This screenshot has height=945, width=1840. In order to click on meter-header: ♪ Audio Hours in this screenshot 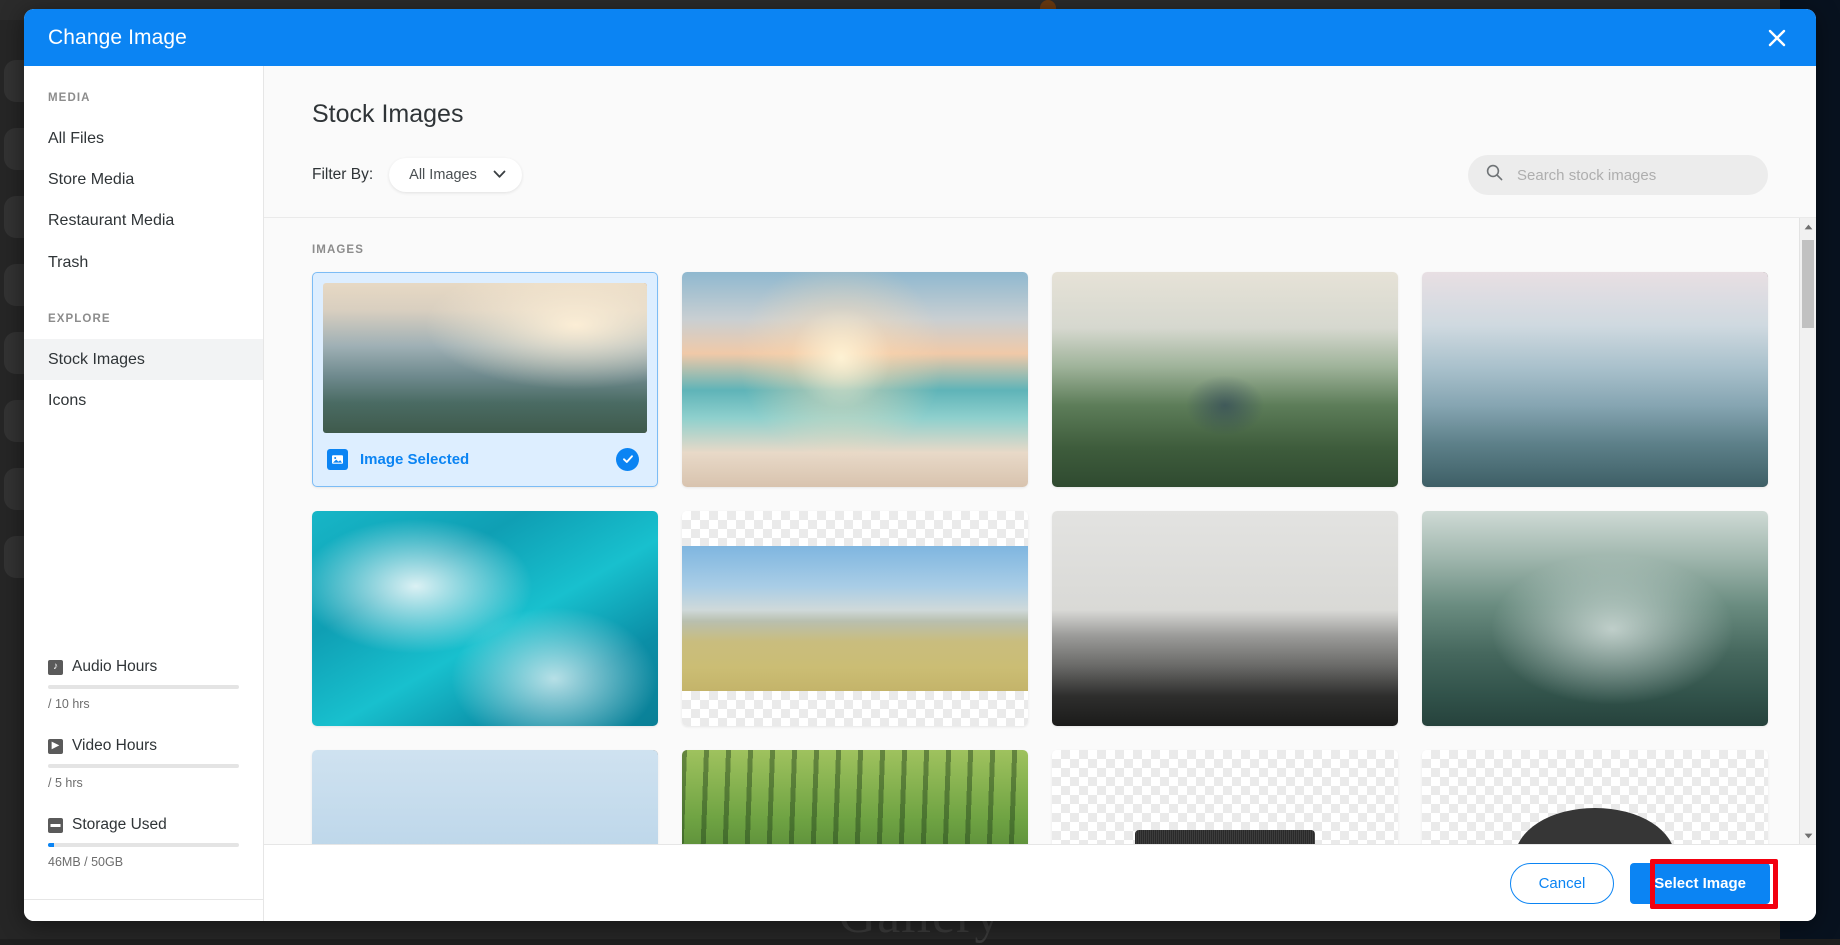, I will do `click(143, 667)`.